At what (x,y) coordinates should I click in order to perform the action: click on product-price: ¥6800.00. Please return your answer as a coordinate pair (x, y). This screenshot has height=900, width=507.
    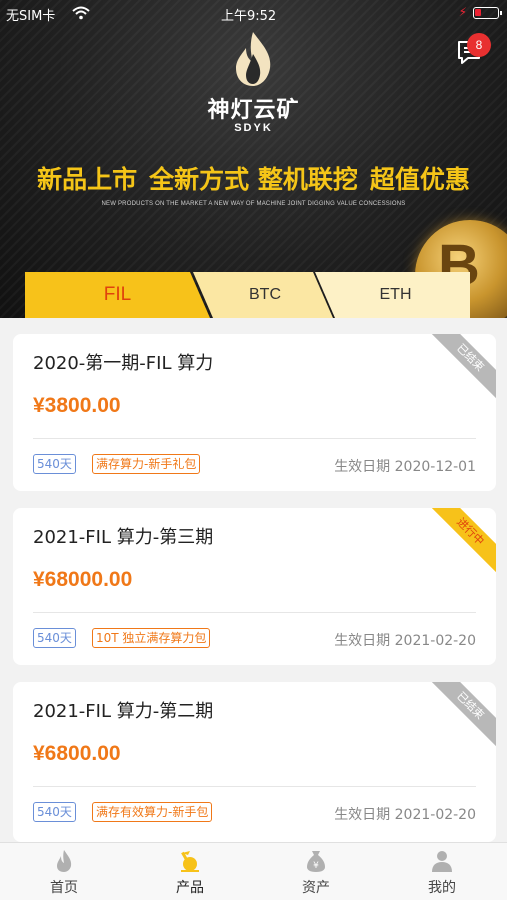
    Looking at the image, I should click on (77, 753).